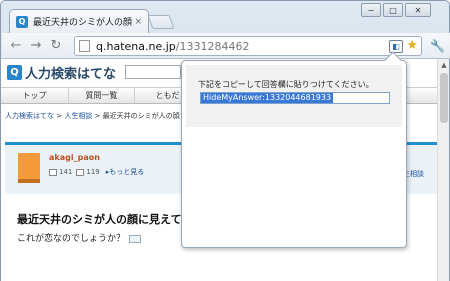 Image resolution: width=450 pixels, height=281 pixels. I want to click on scroll-up-arrow-icon: ▲, so click(444, 65).